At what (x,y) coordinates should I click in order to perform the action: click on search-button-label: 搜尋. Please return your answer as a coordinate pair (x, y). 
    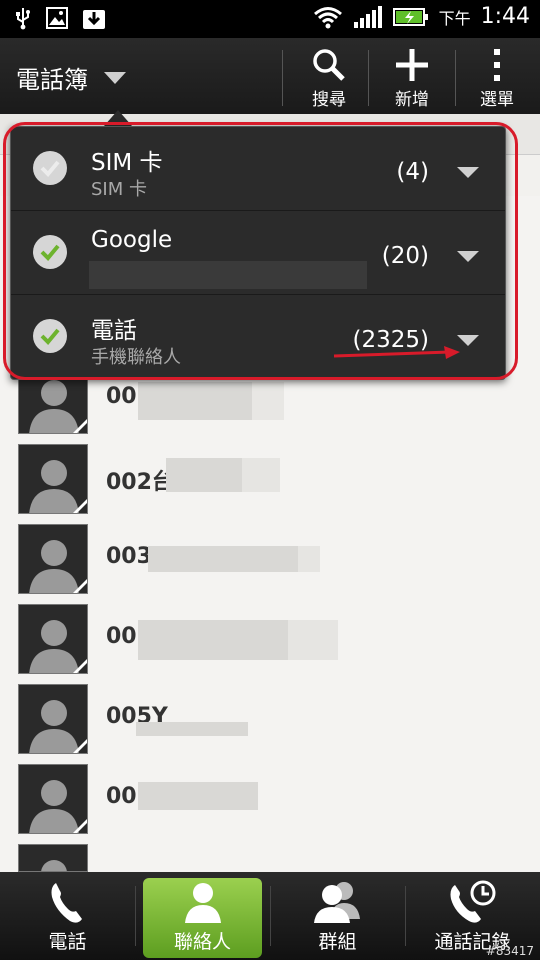
    Looking at the image, I should click on (329, 100).